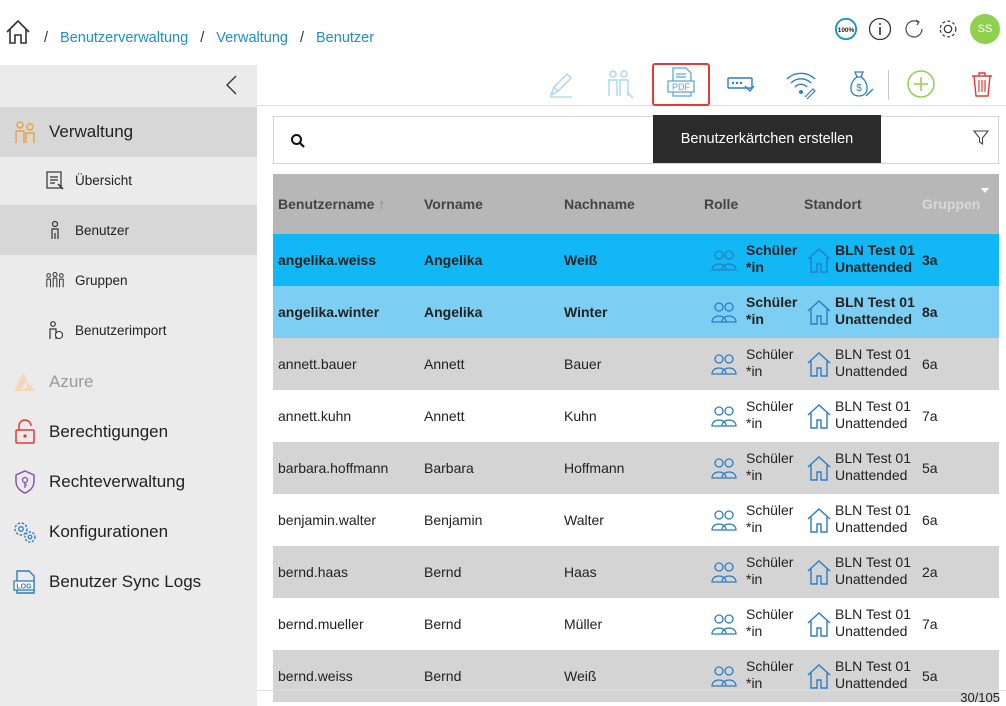 This screenshot has width=1006, height=706. I want to click on money-bag-icon: $, so click(860, 86).